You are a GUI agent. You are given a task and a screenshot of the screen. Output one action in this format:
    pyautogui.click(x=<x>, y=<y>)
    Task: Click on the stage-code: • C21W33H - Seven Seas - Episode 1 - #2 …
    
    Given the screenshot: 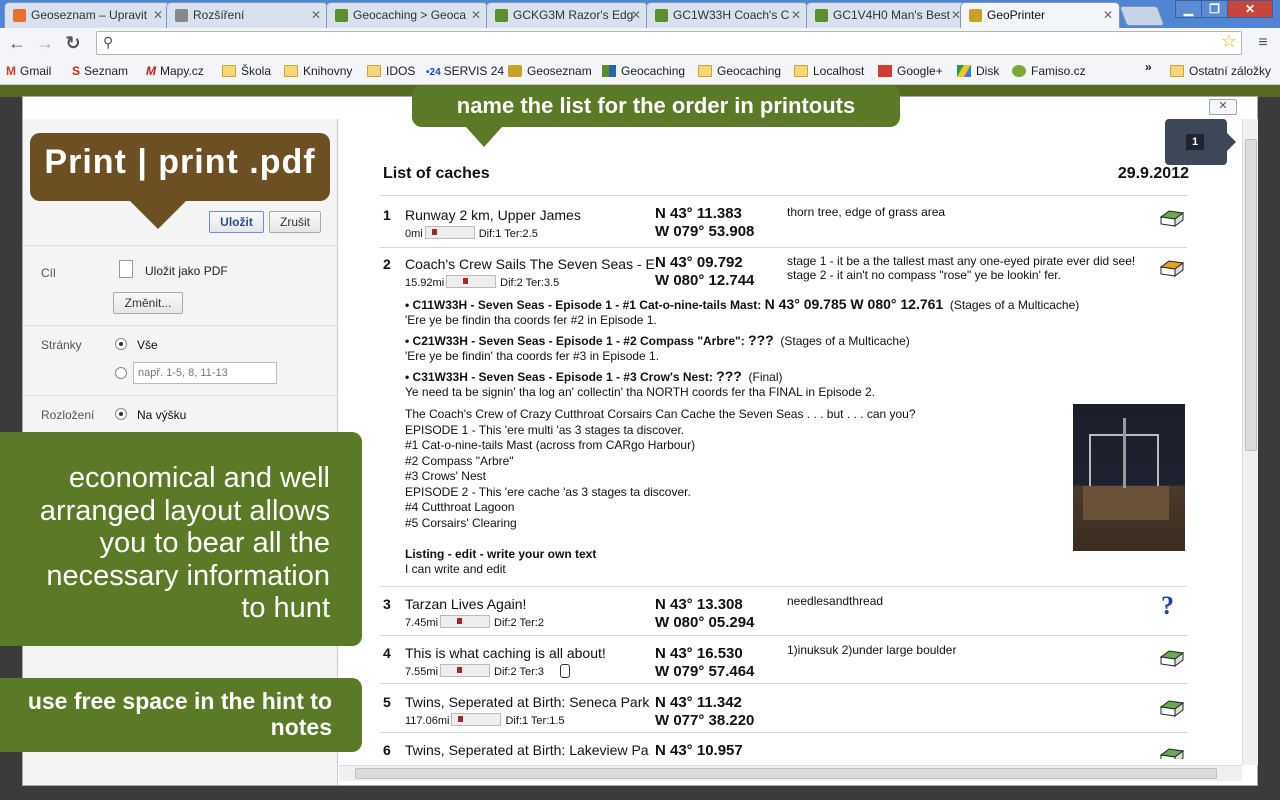 What is the action you would take?
    pyautogui.click(x=575, y=341)
    